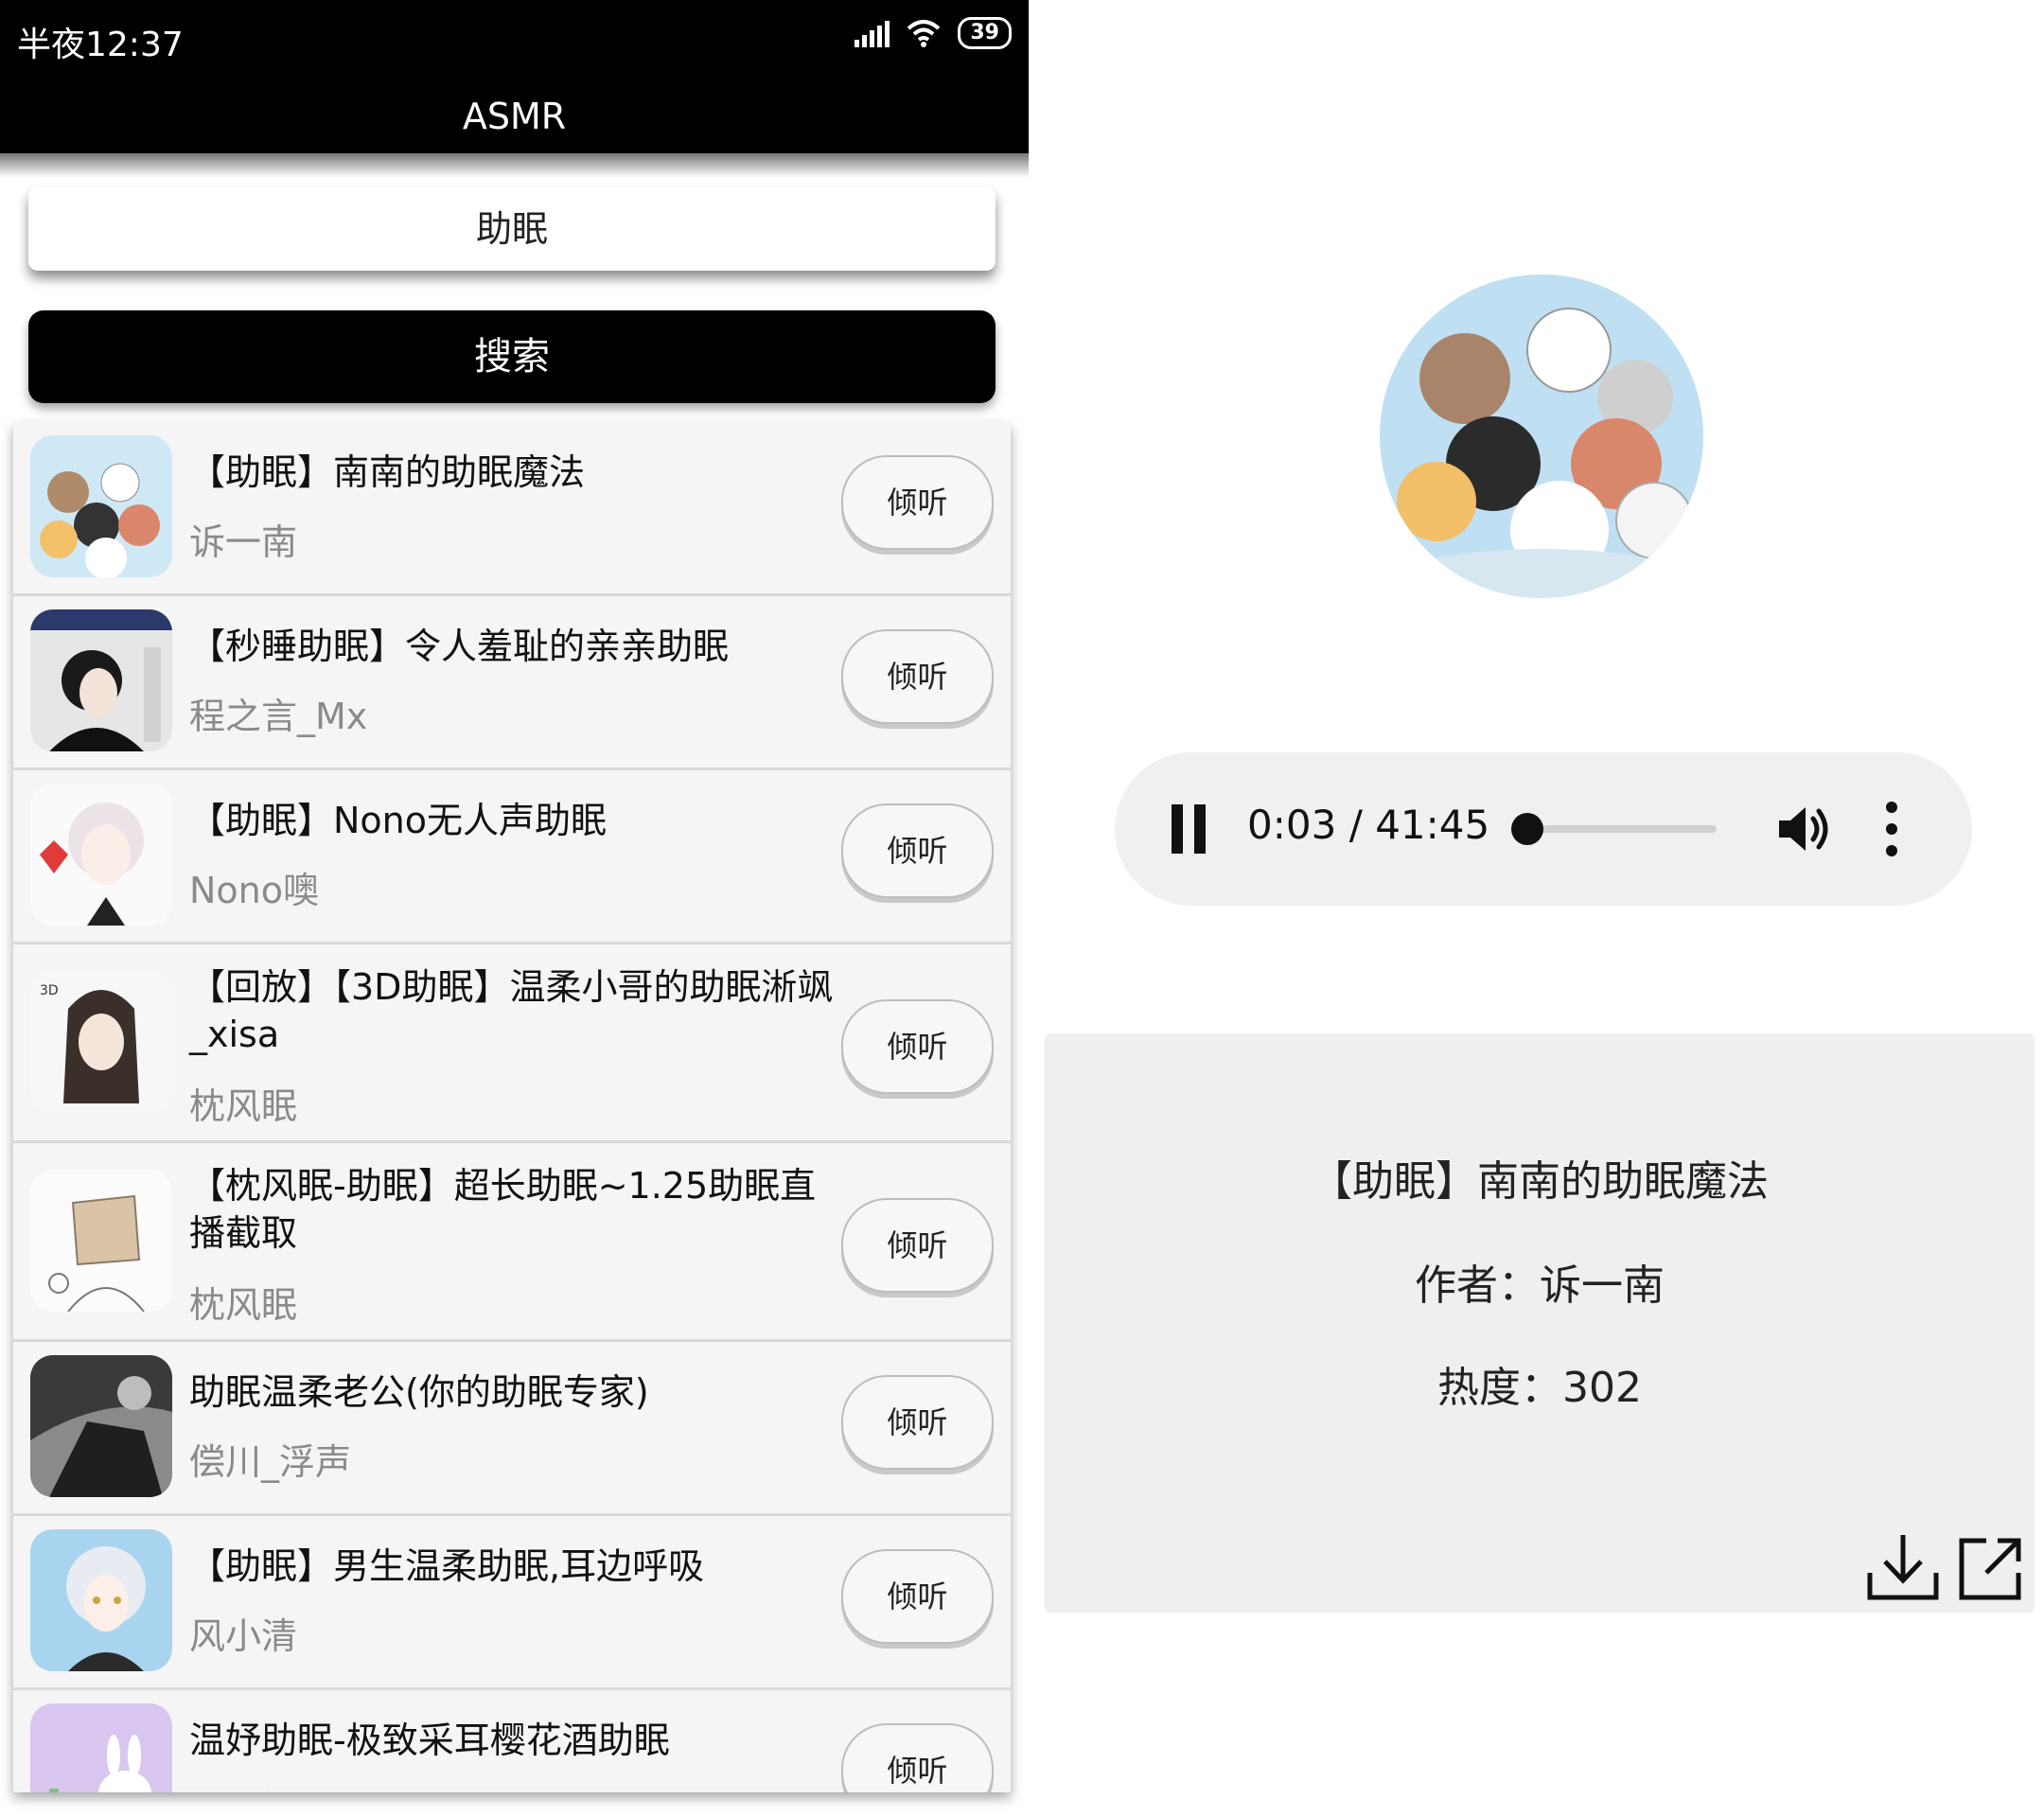 The image size is (2044, 1817). I want to click on list-item: 助眠温柔老公(你的助眠专家) 偿川_浮声 倾听, so click(512, 1429).